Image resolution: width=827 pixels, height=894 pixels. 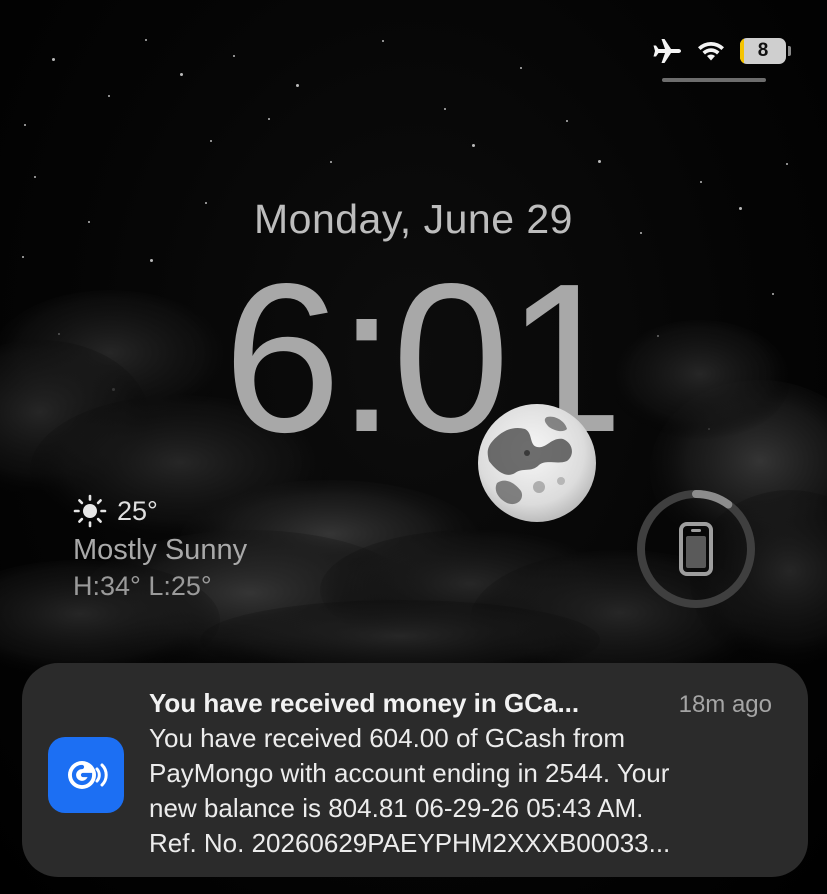 I want to click on battery-indicator: 8, so click(x=763, y=51).